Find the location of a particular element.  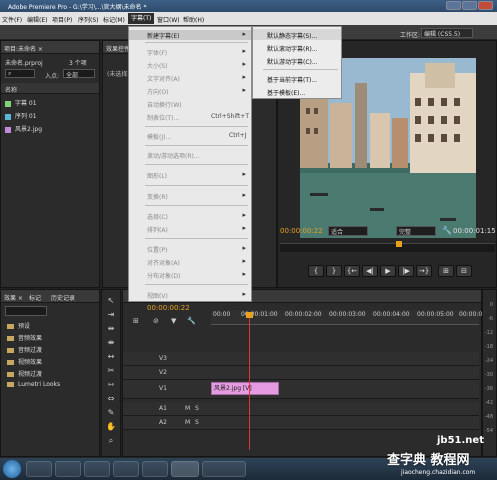

mark-out-button: } is located at coordinates (334, 271).